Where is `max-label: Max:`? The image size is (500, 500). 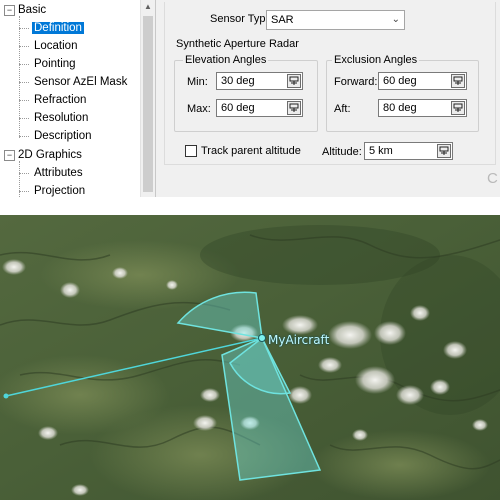 max-label: Max: is located at coordinates (199, 109).